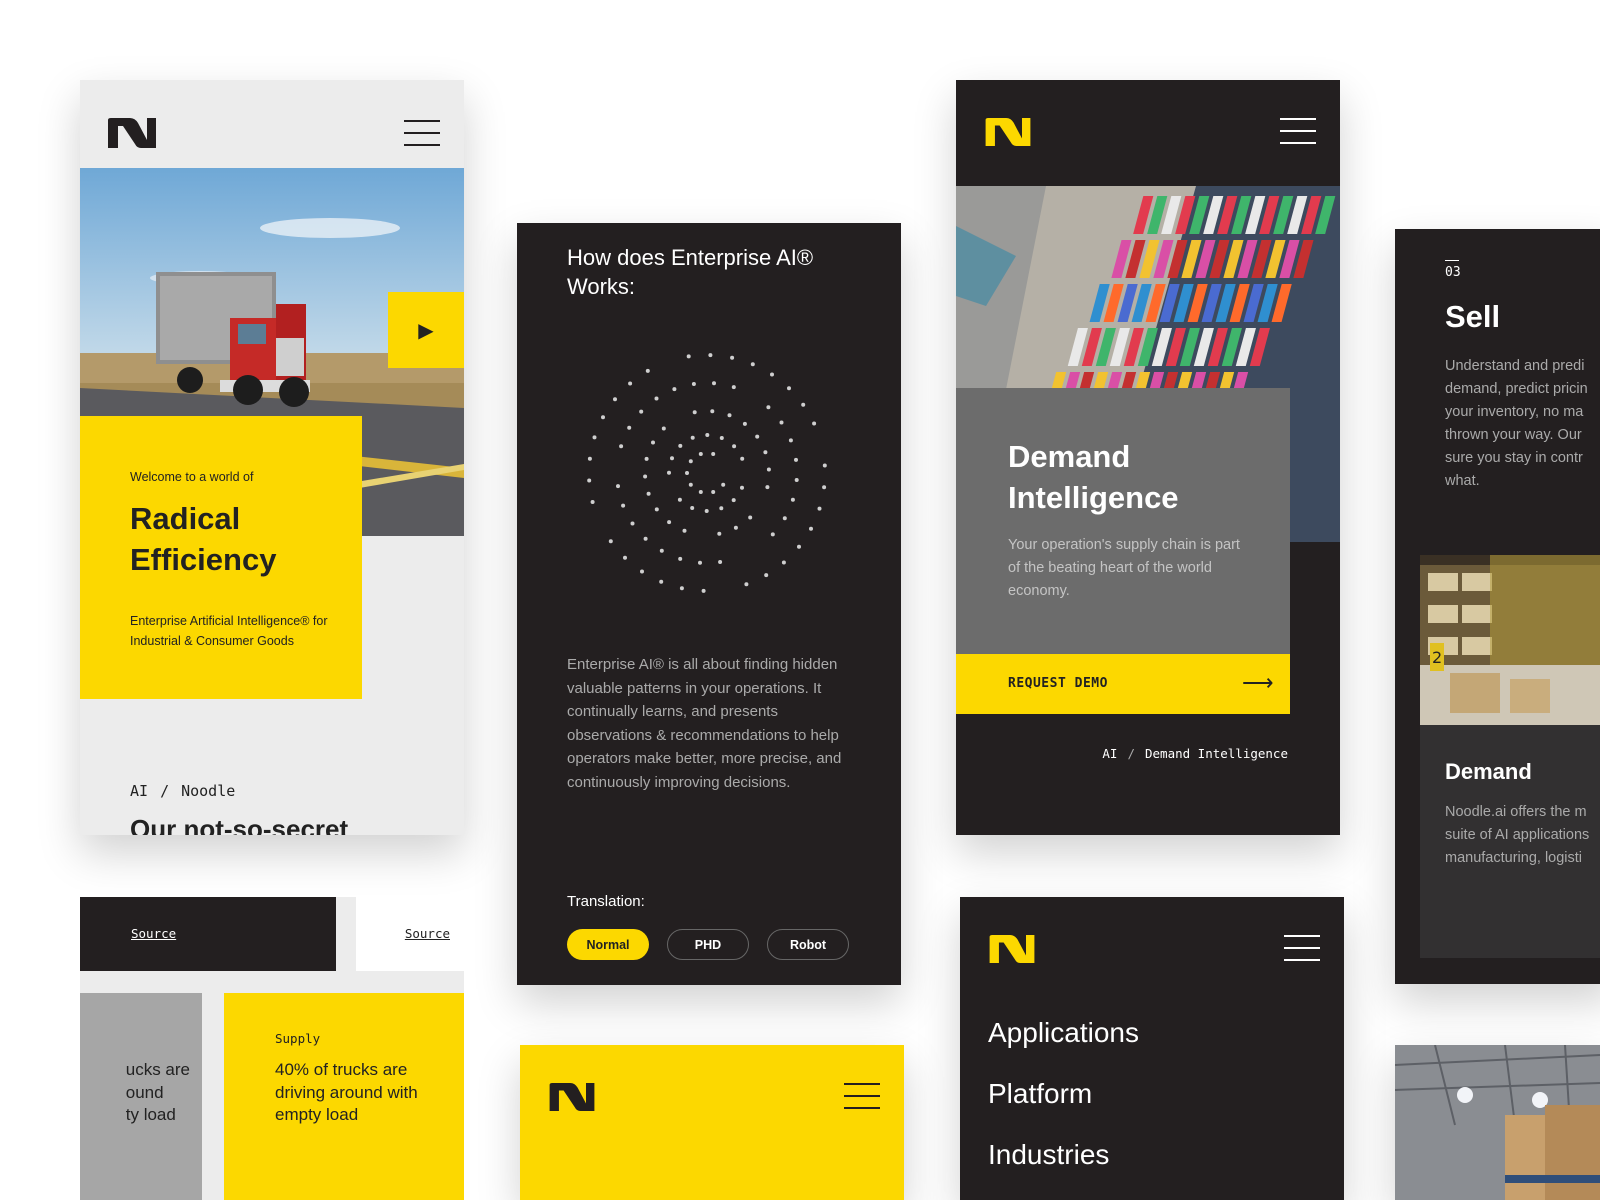  Describe the element at coordinates (1058, 683) in the screenshot. I see `request-demo-label: REQUEST DEMO` at that location.